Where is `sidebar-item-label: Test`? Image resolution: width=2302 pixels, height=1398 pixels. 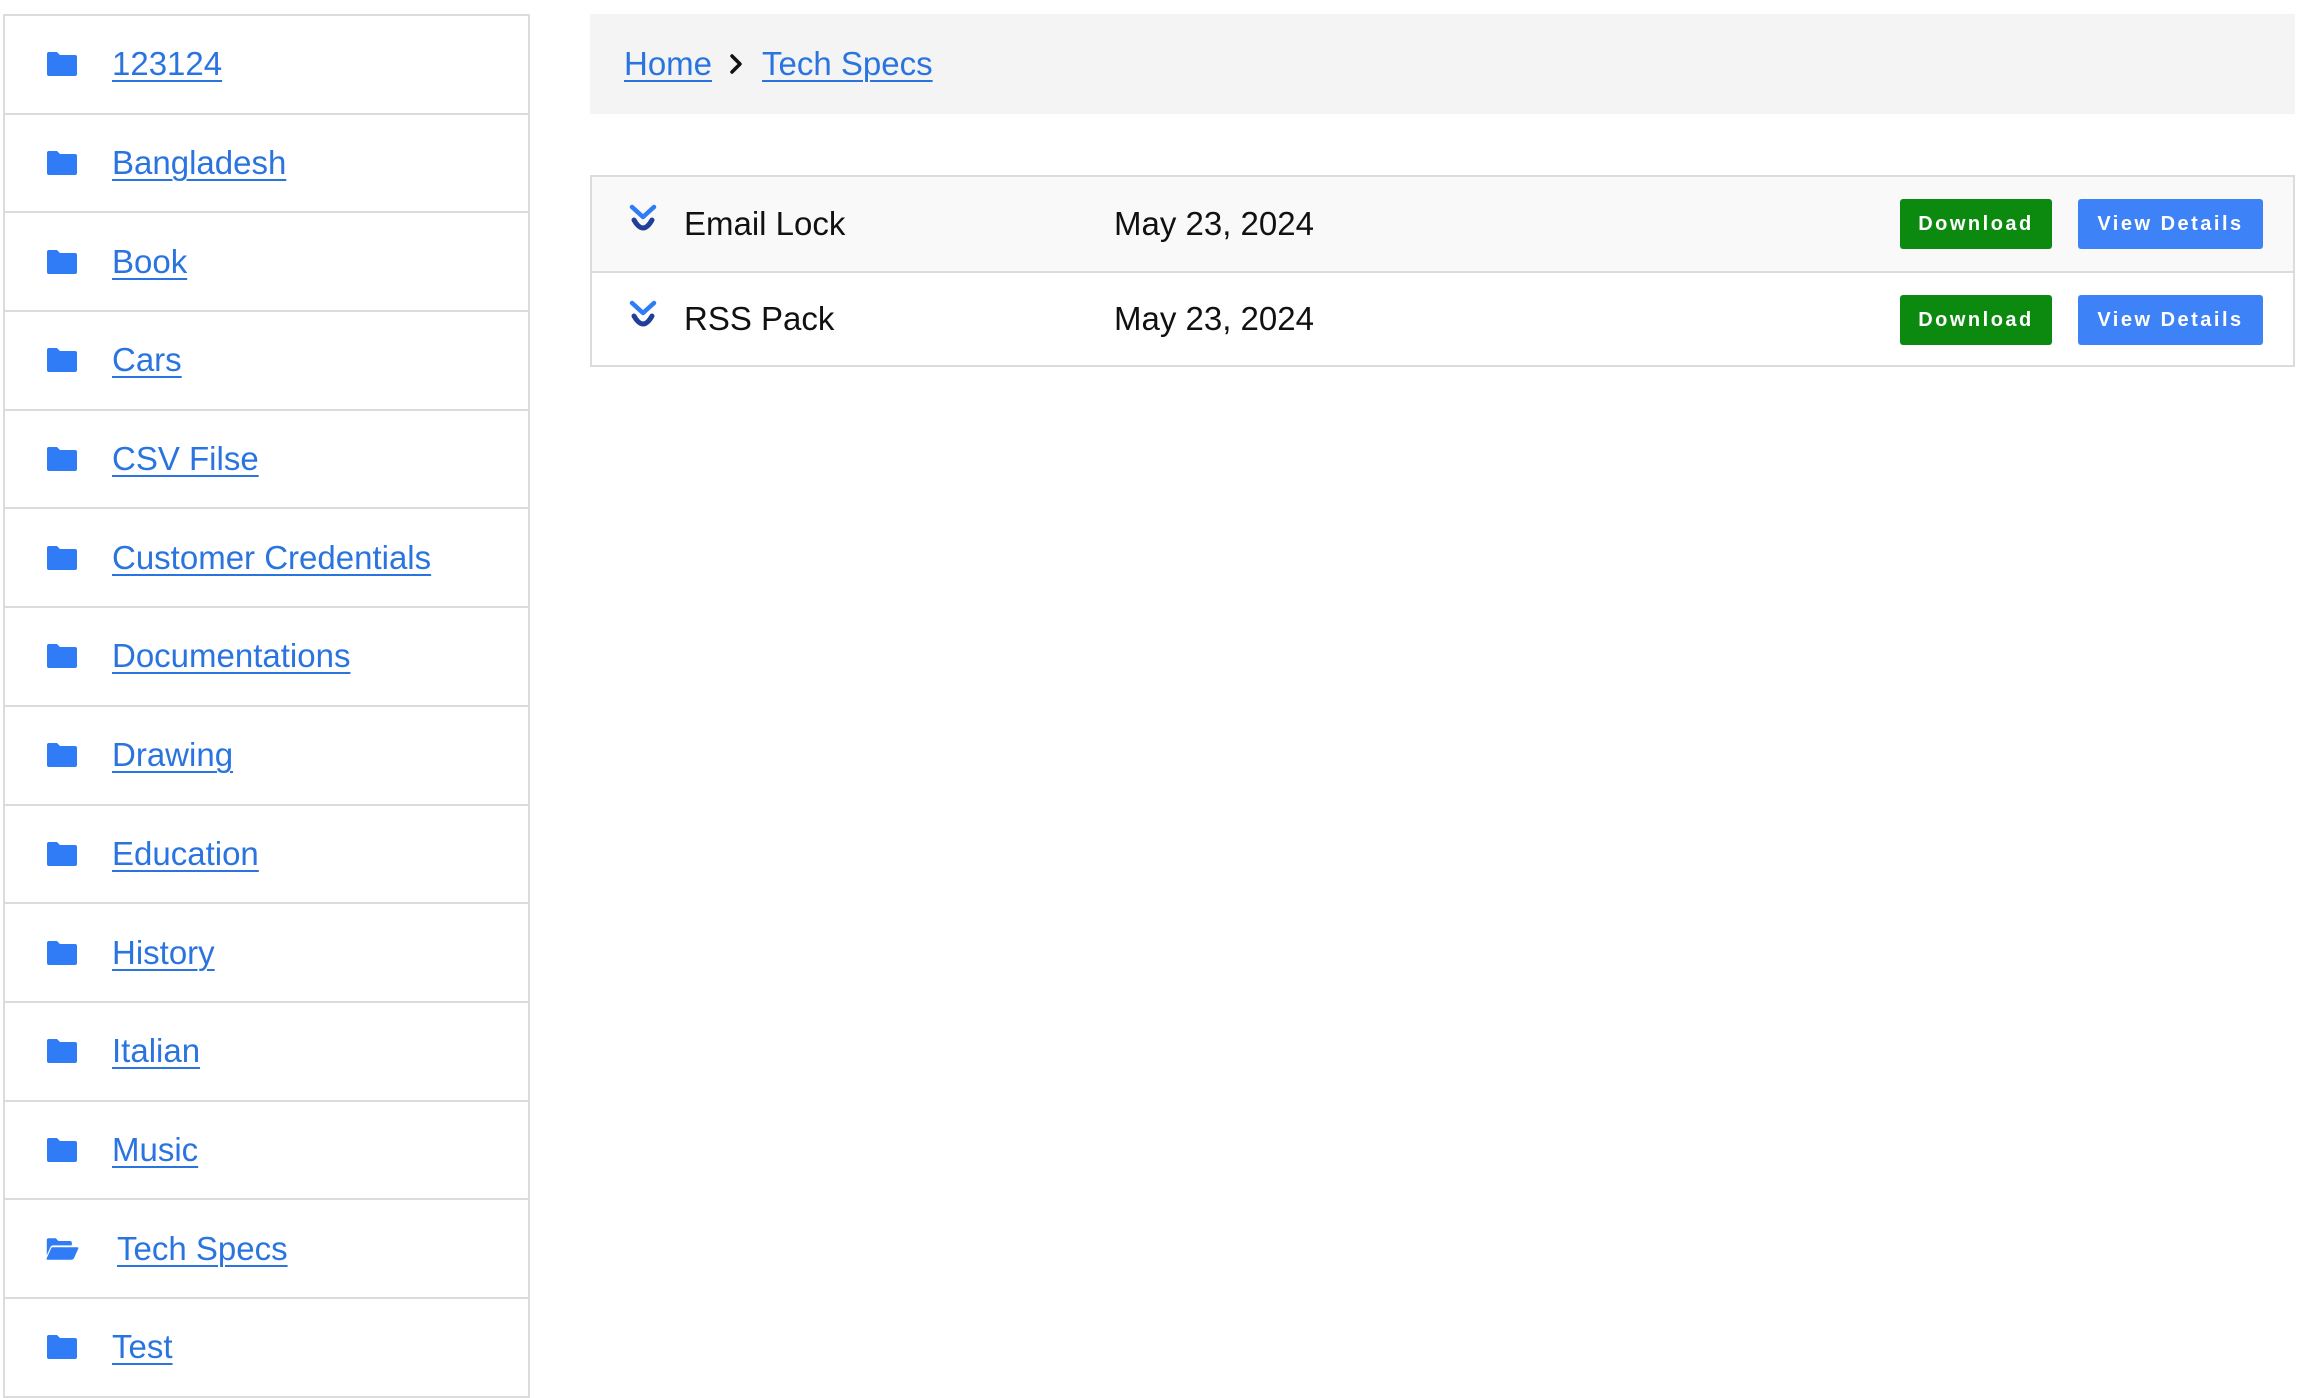 sidebar-item-label: Test is located at coordinates (142, 1347).